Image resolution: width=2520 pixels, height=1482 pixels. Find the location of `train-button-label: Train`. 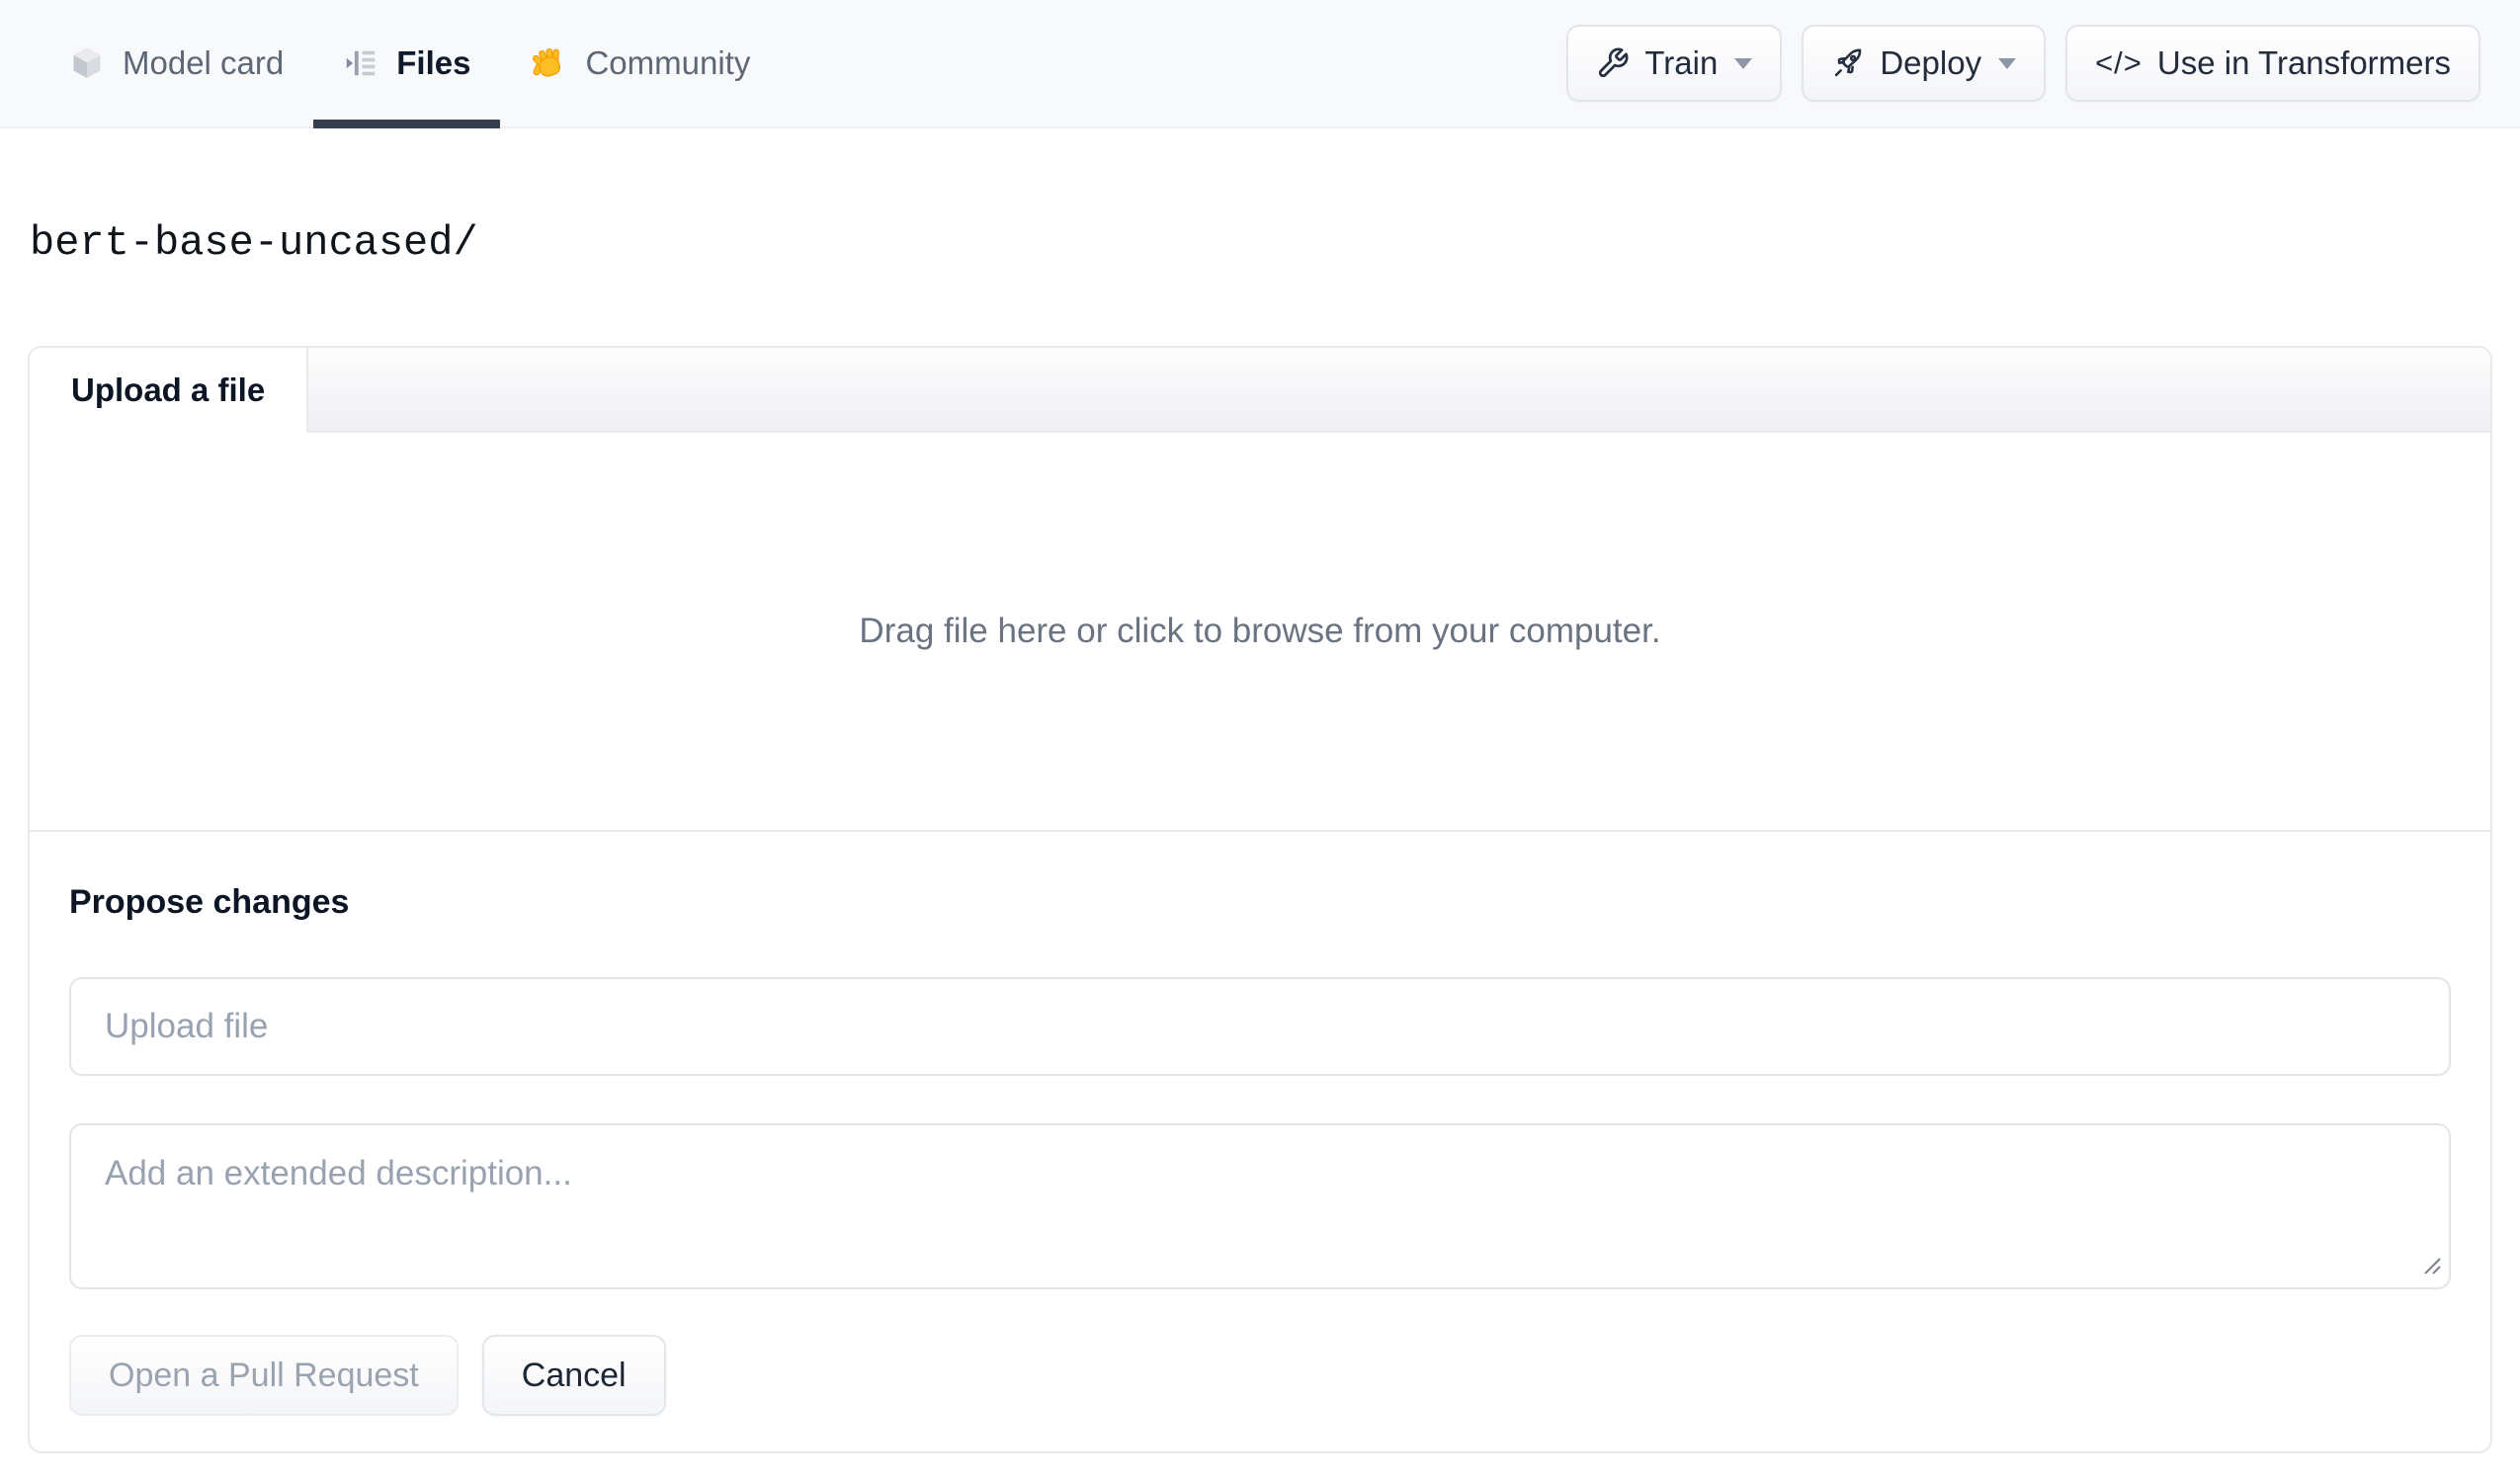

train-button-label: Train is located at coordinates (1681, 62).